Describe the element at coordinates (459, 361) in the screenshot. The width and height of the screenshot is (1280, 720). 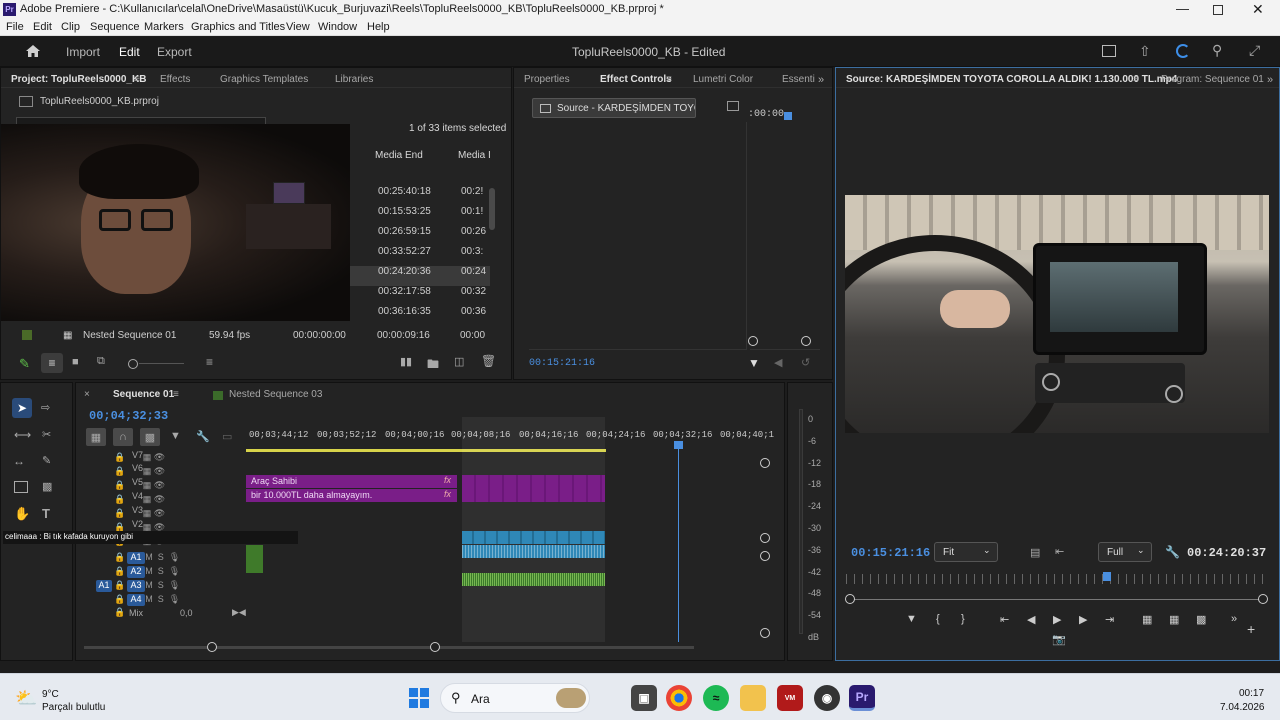
I see `new-item-icon: ◫` at that location.